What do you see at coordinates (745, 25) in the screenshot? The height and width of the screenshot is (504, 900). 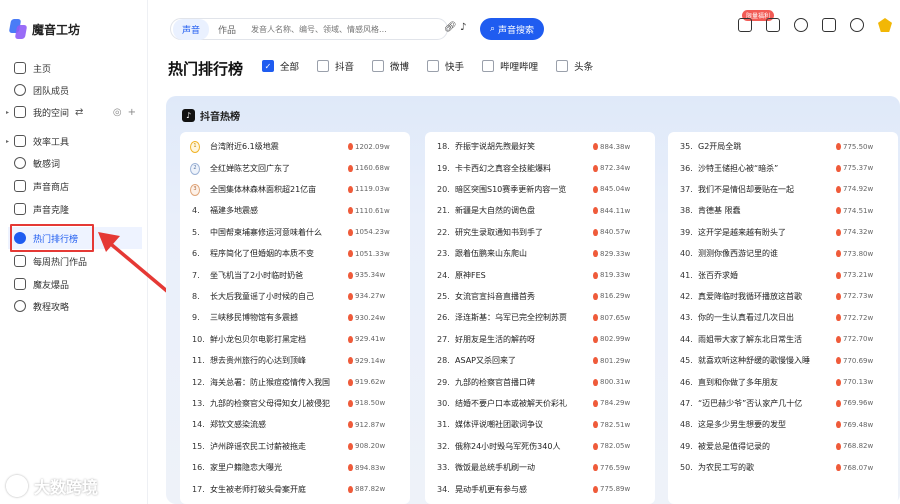 I see `video-icon` at bounding box center [745, 25].